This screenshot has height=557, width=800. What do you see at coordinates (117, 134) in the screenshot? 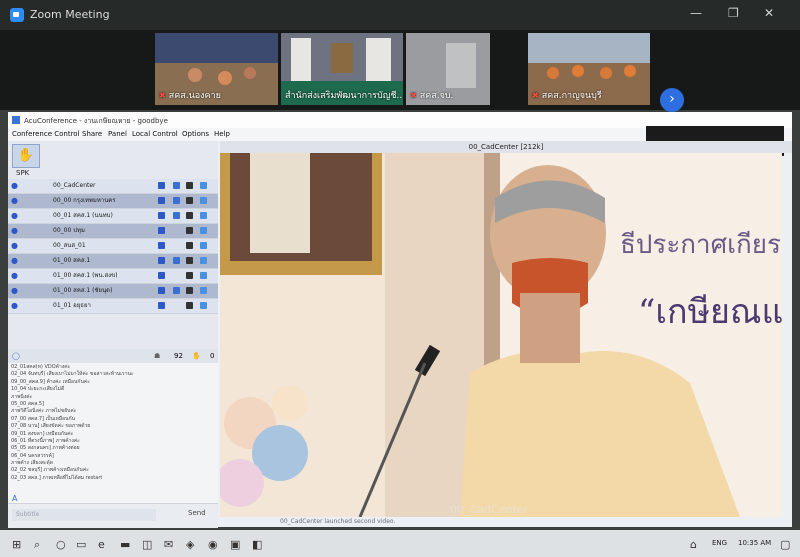
I see `menu-panel: Panel` at bounding box center [117, 134].